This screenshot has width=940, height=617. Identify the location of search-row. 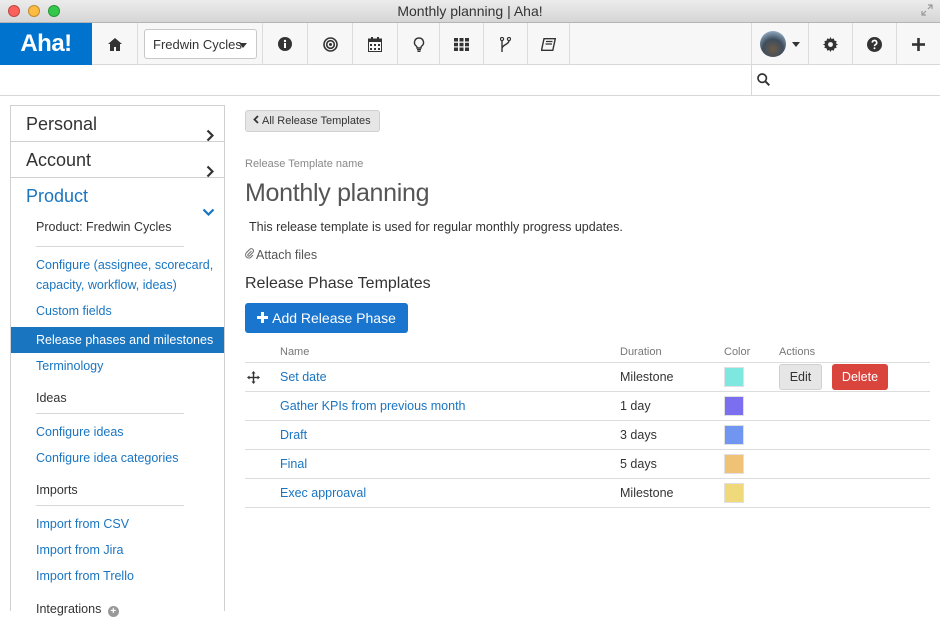
(470, 80).